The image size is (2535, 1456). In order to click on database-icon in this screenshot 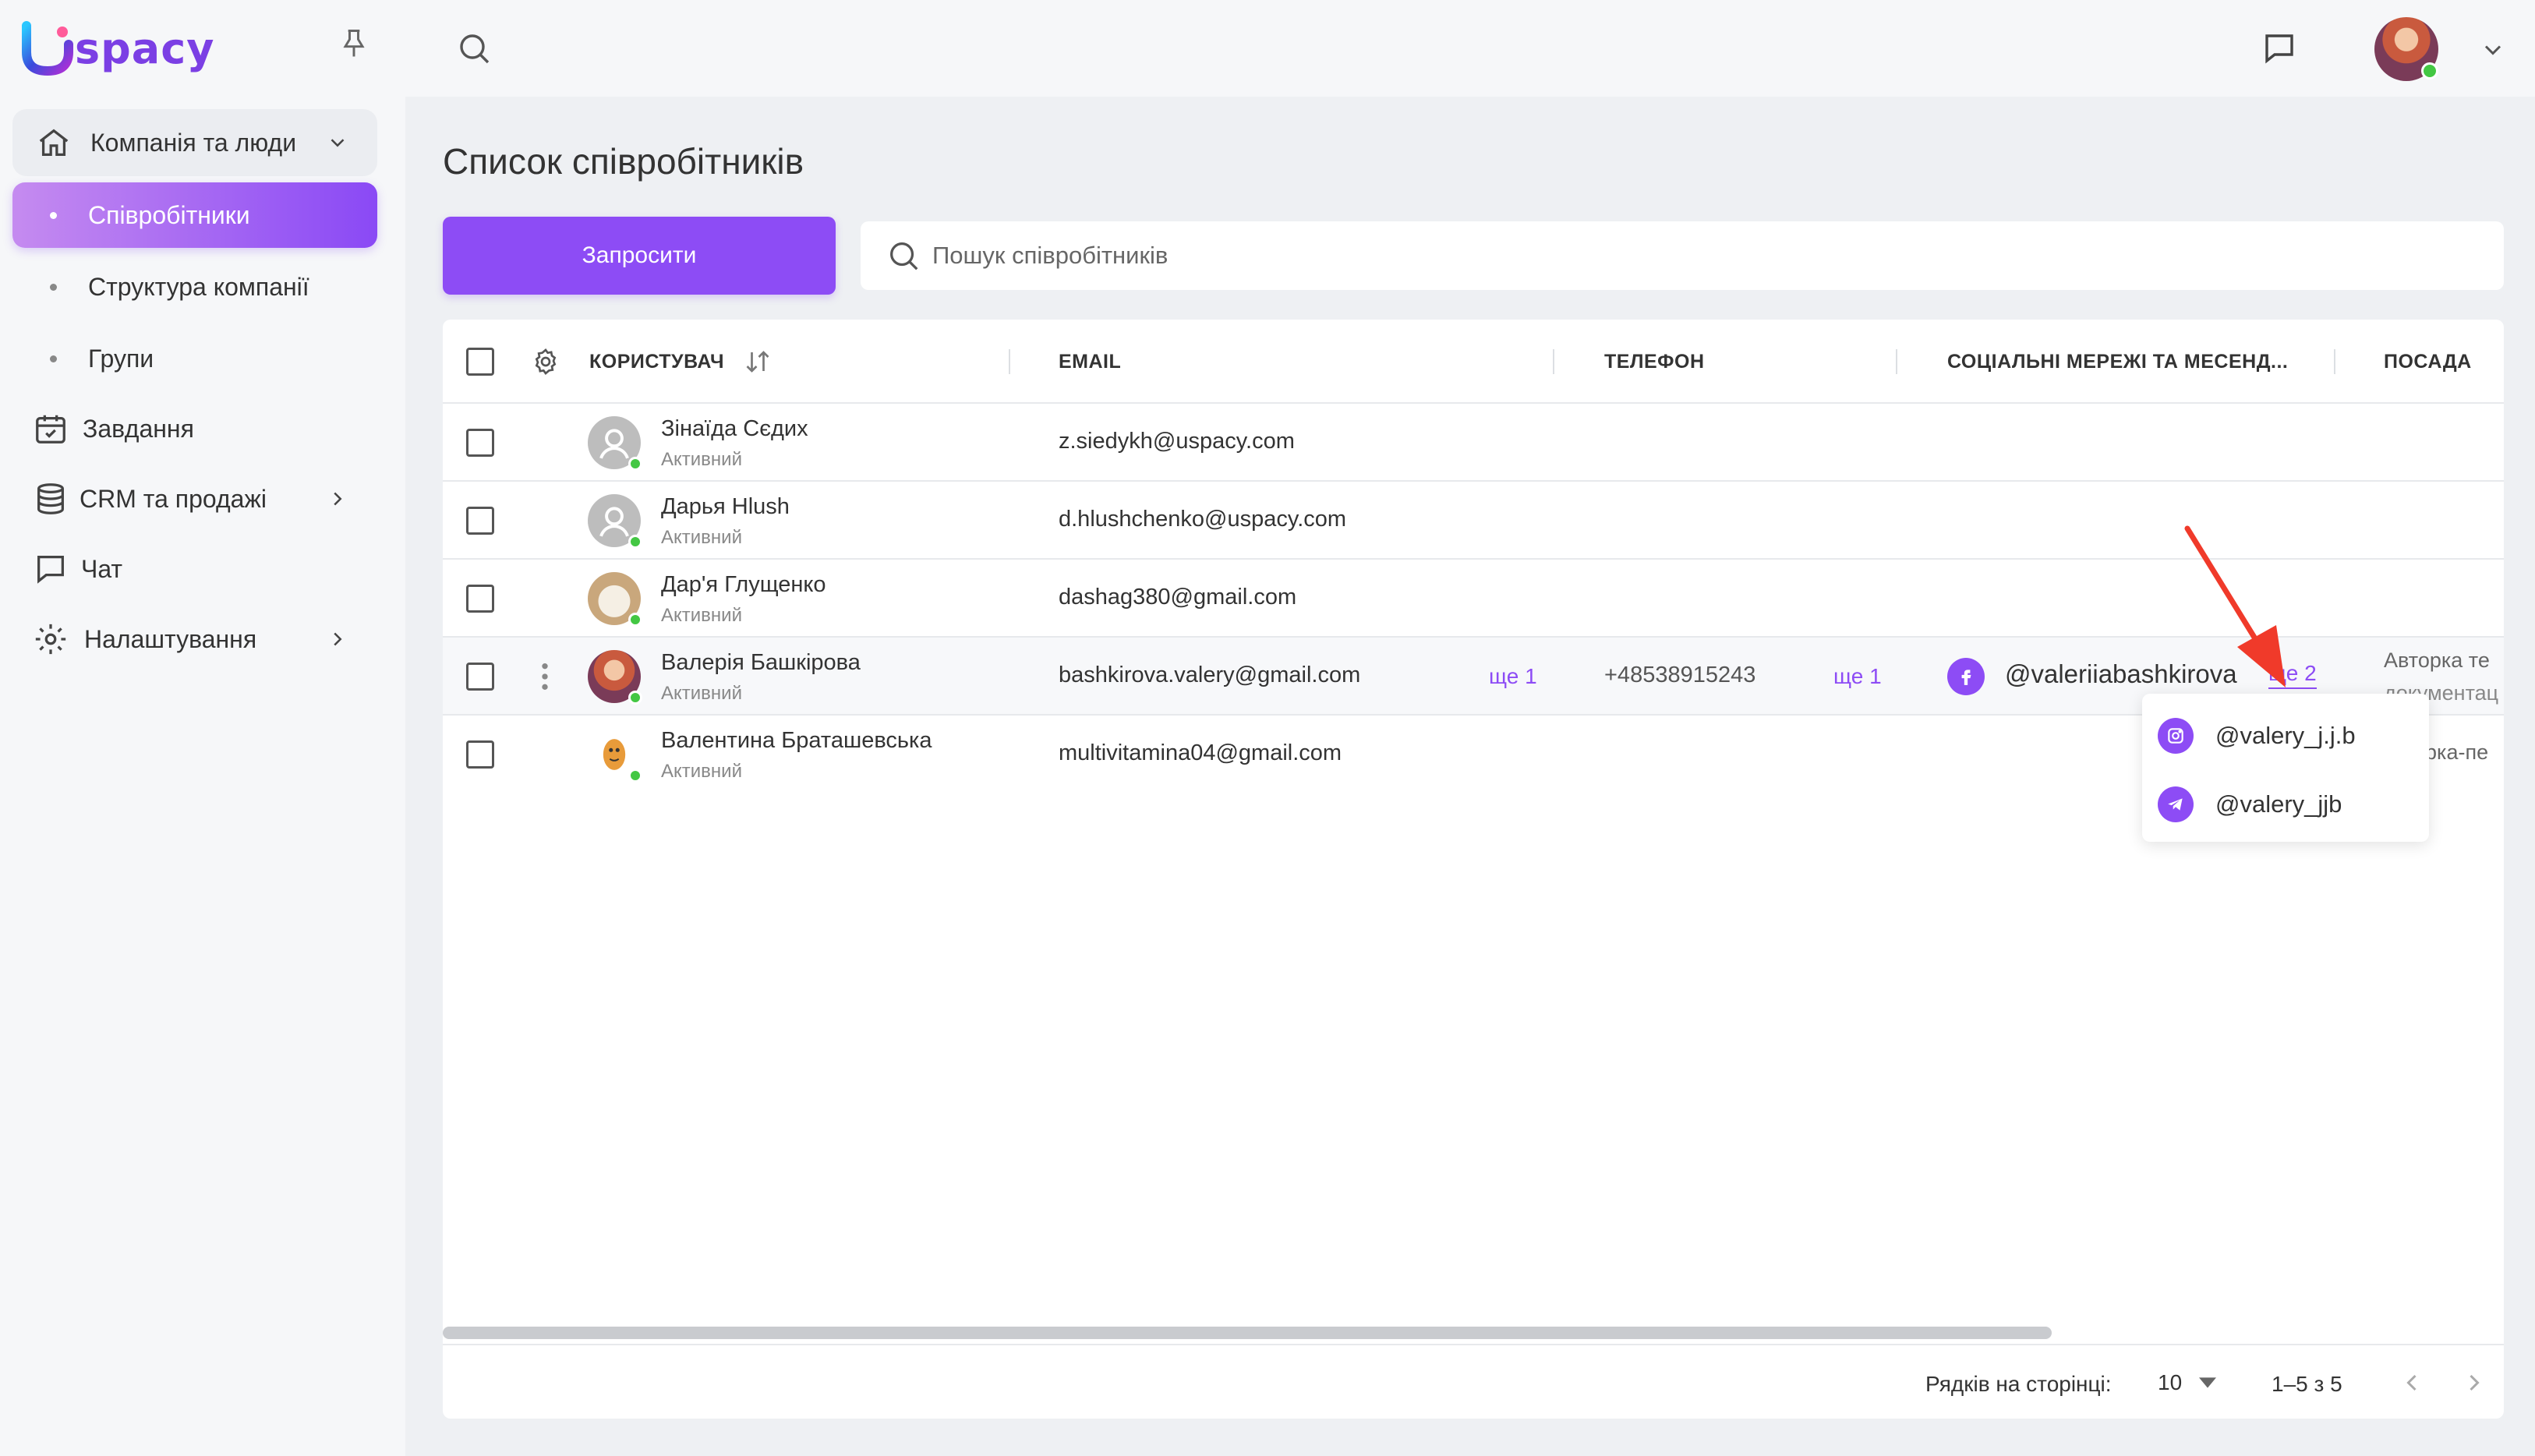, I will do `click(51, 499)`.